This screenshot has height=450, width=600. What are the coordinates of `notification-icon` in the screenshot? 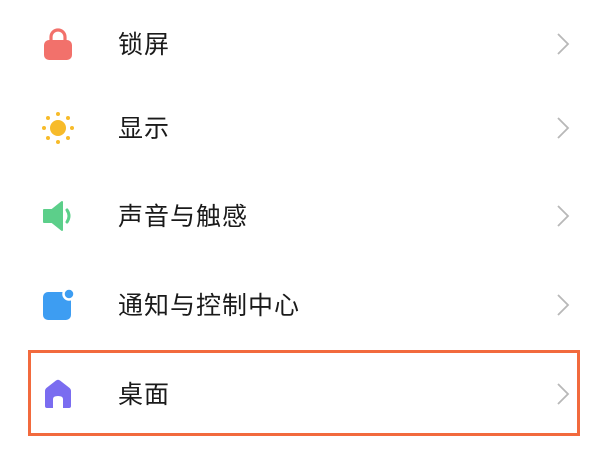 It's located at (58, 305).